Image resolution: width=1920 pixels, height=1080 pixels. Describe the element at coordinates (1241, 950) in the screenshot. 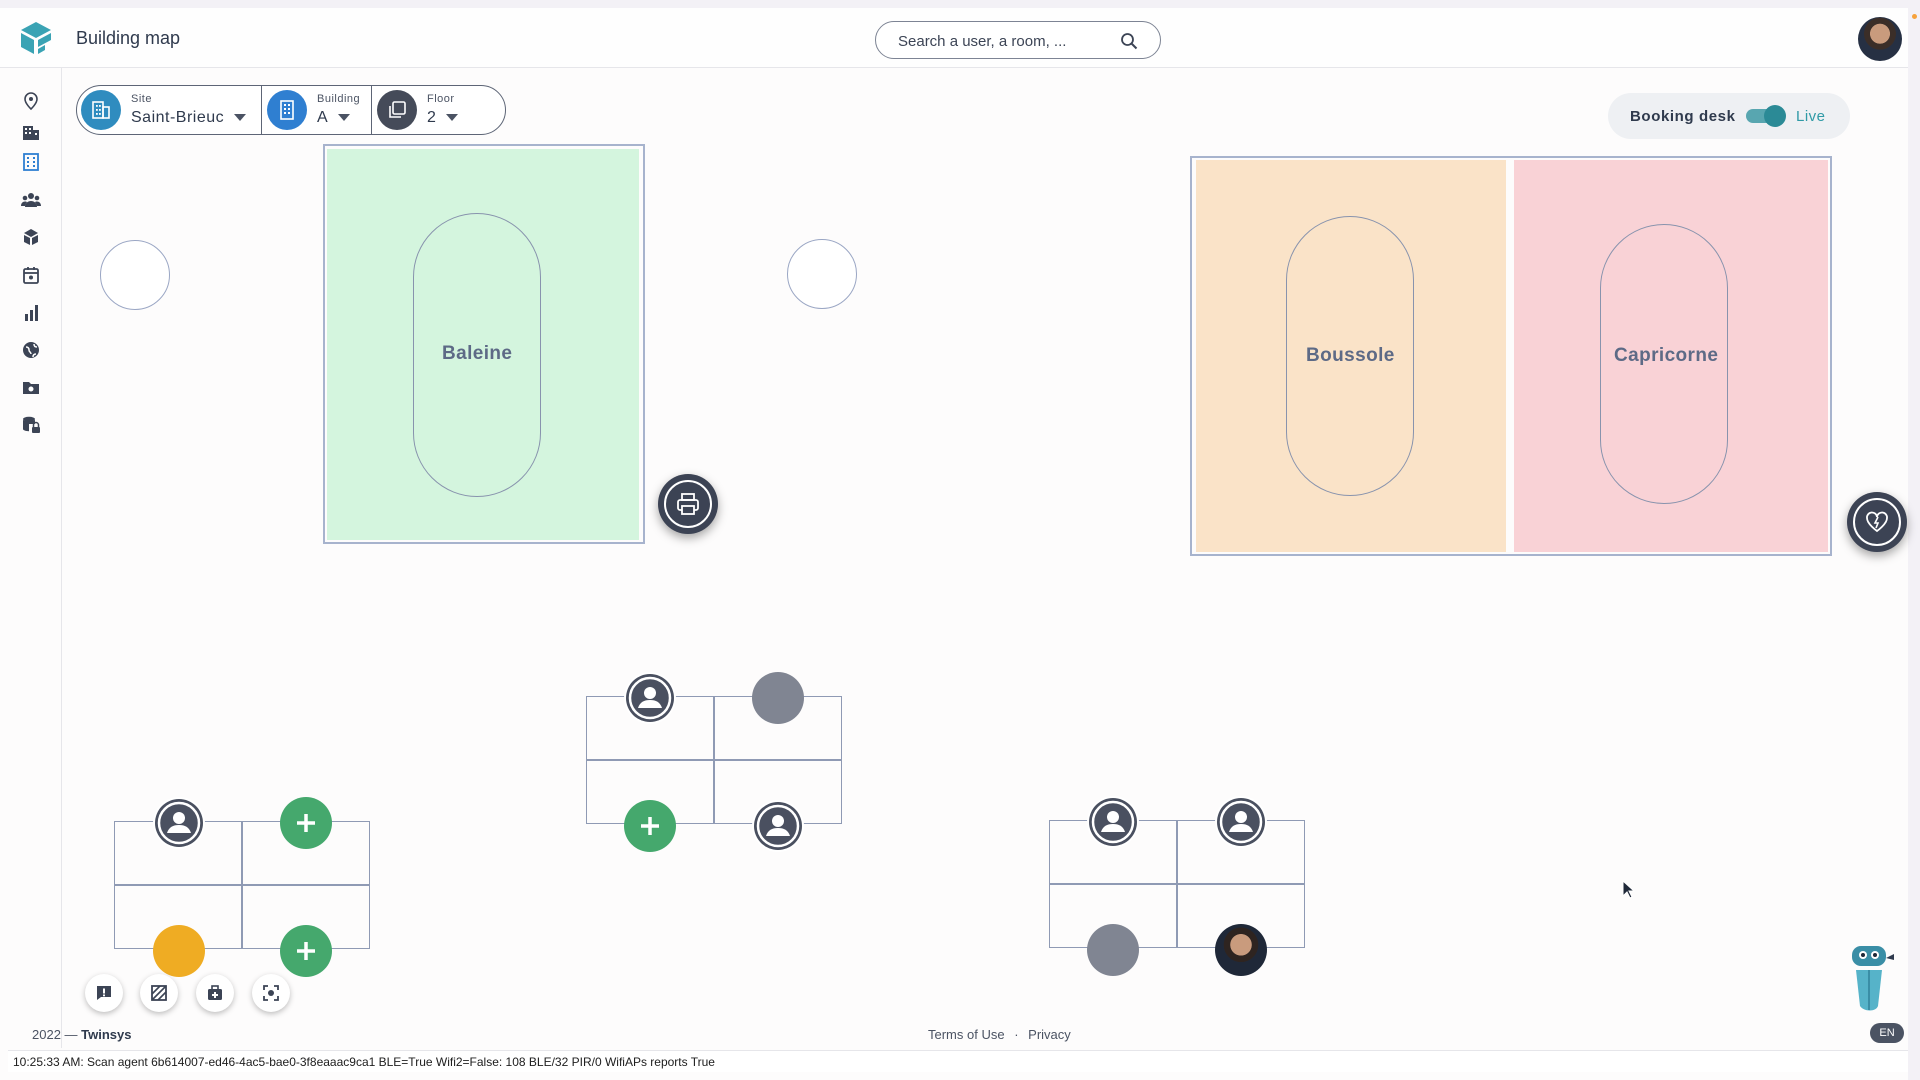

I see `seat-user-photo` at that location.